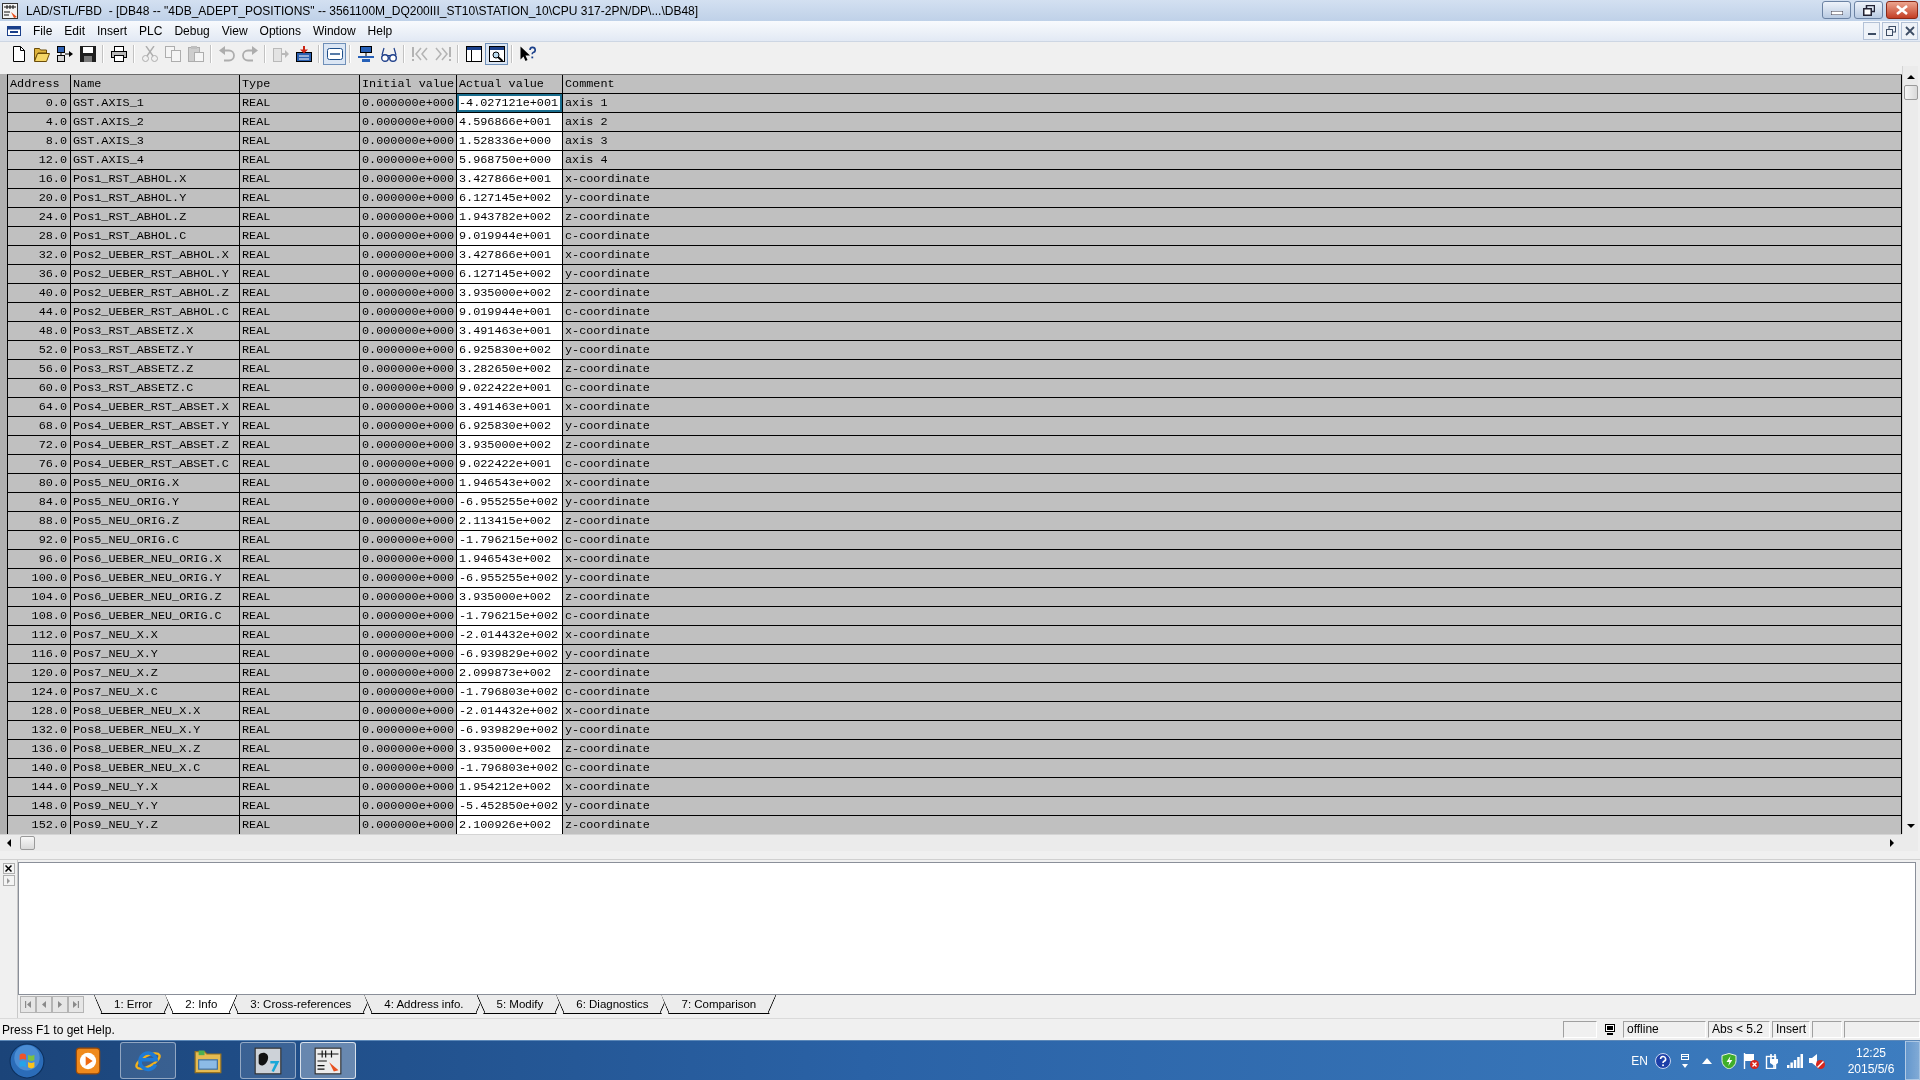  Describe the element at coordinates (380, 31) in the screenshot. I see `menu-item: Help` at that location.